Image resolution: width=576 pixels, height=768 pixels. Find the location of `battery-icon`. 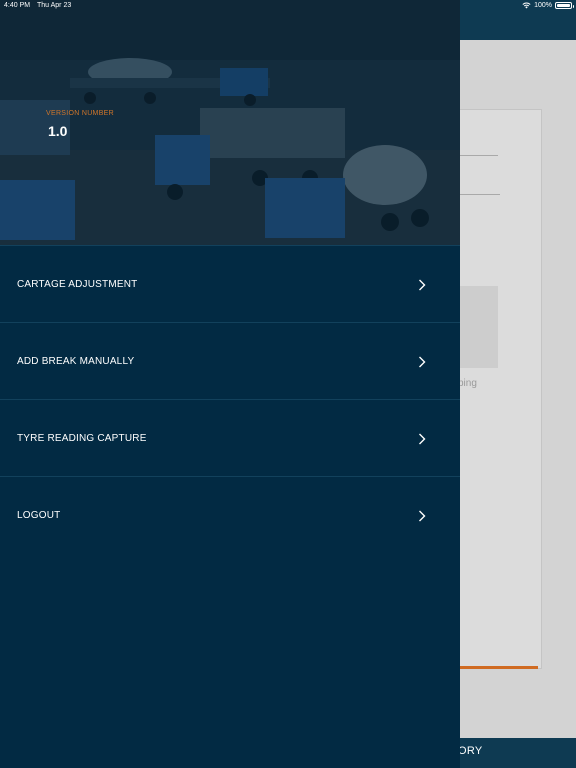

battery-icon is located at coordinates (564, 5).